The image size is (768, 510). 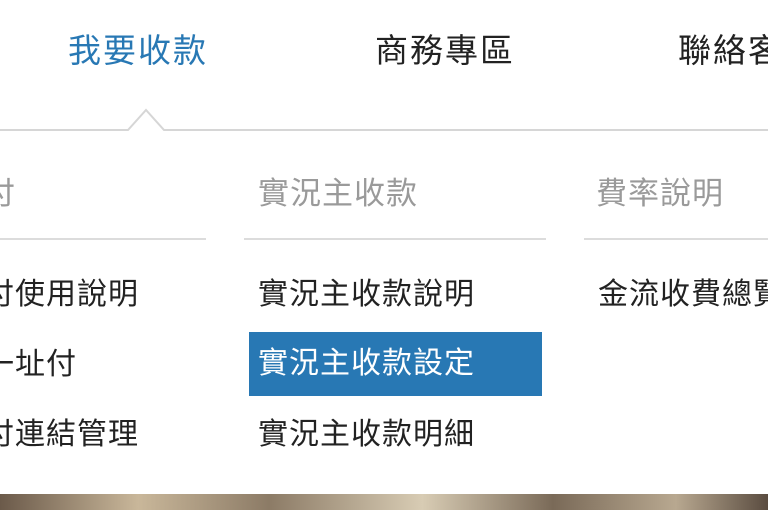 I want to click on nav-item-receive-payment: 我要收款, so click(x=138, y=51).